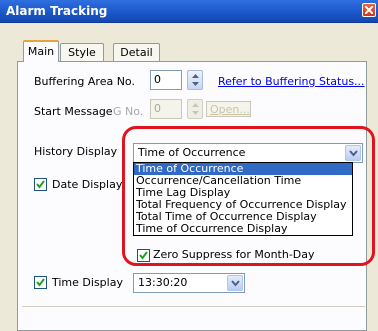 This screenshot has height=331, width=378. I want to click on gno-label: G No., so click(128, 111).